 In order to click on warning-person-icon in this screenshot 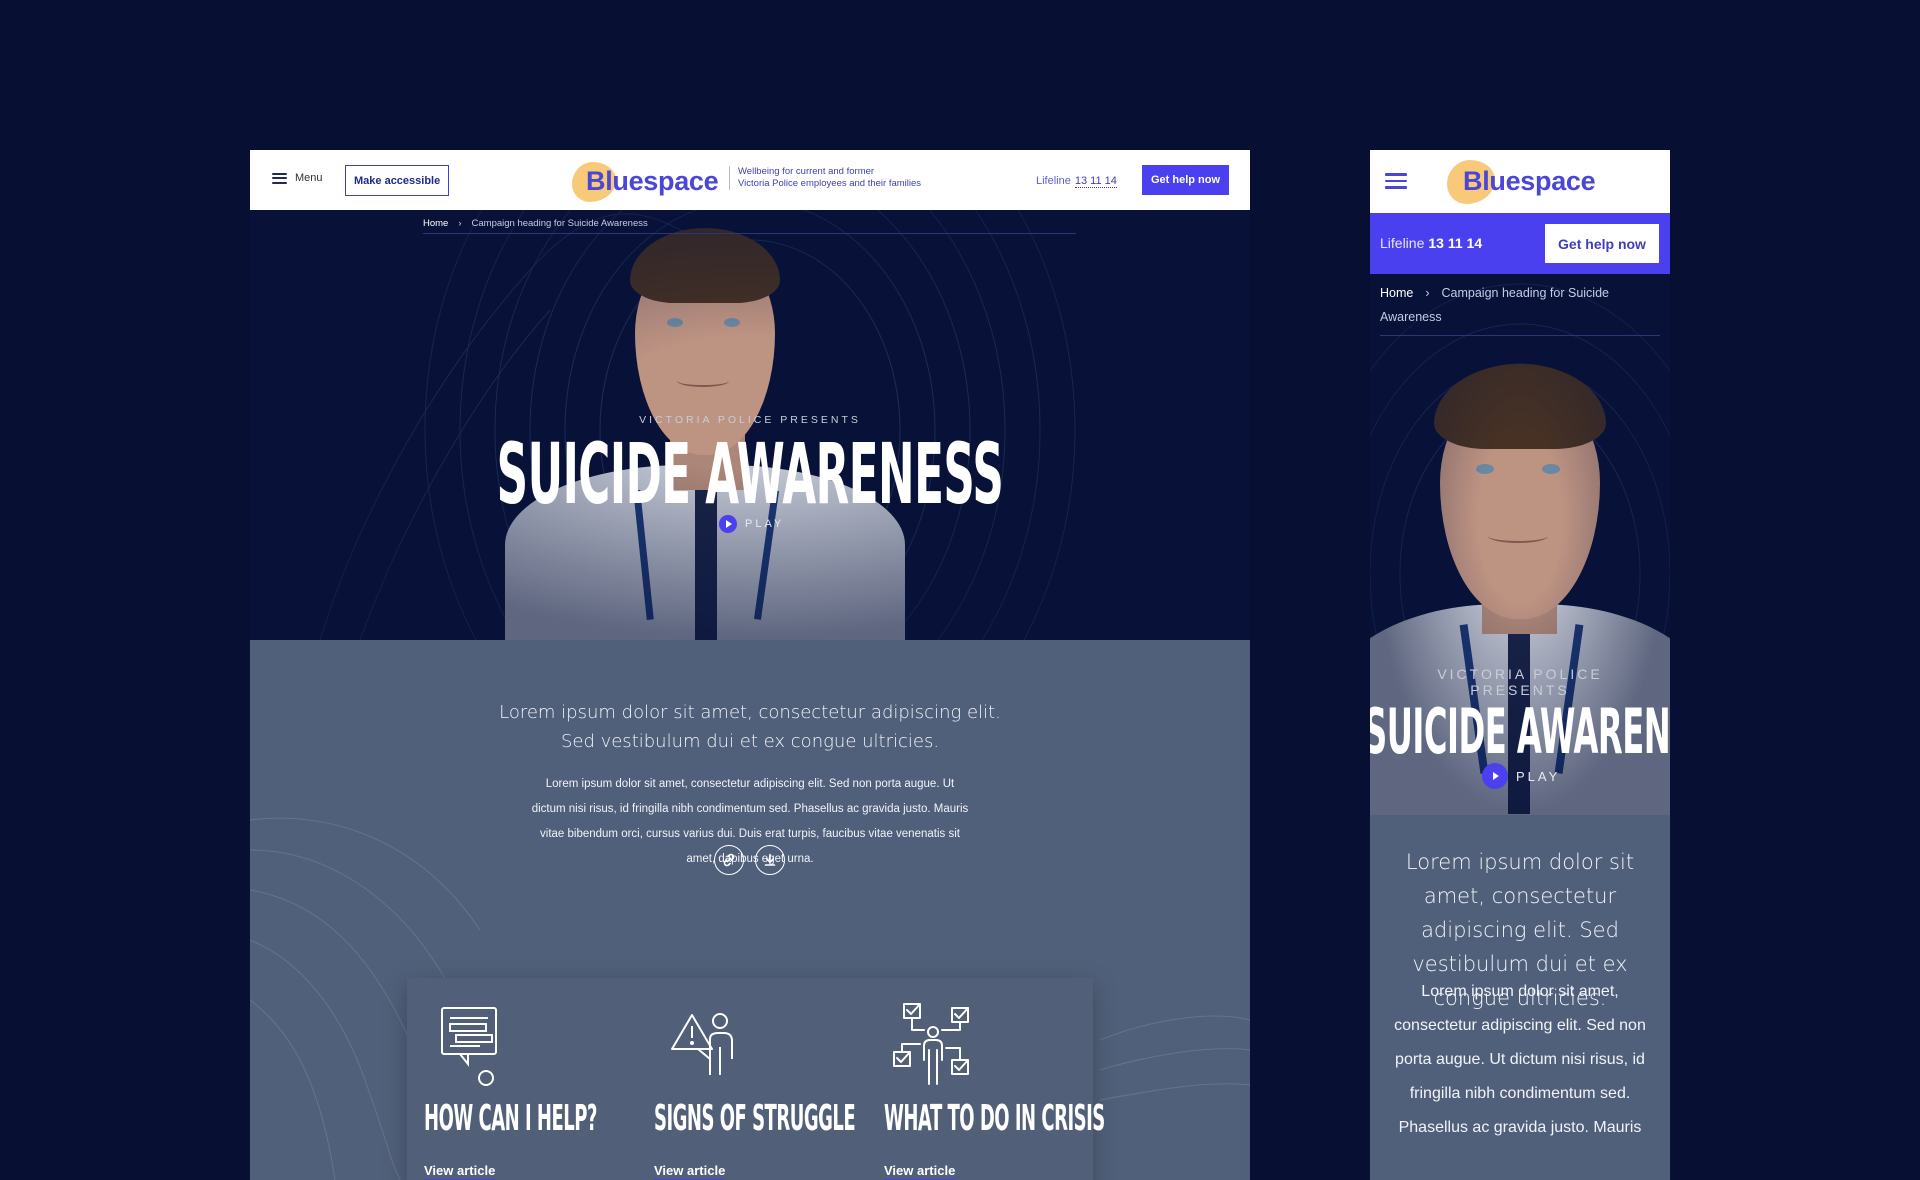, I will do `click(702, 1044)`.